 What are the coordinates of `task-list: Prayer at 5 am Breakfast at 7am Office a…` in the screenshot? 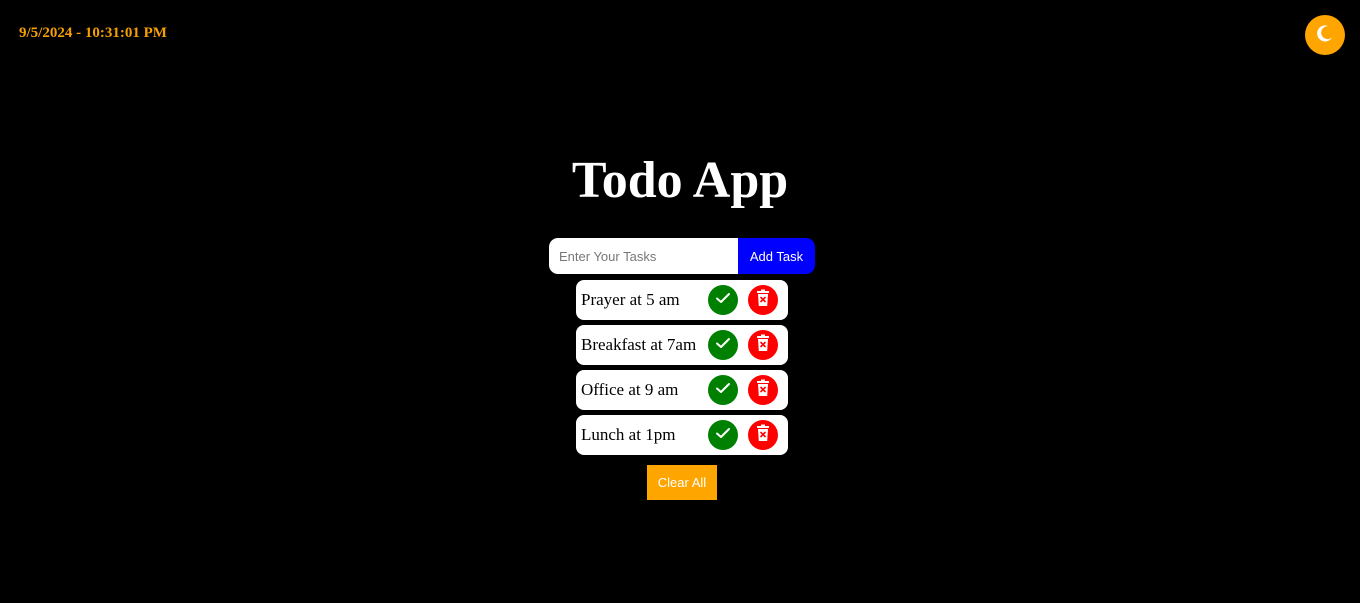 It's located at (682, 370).